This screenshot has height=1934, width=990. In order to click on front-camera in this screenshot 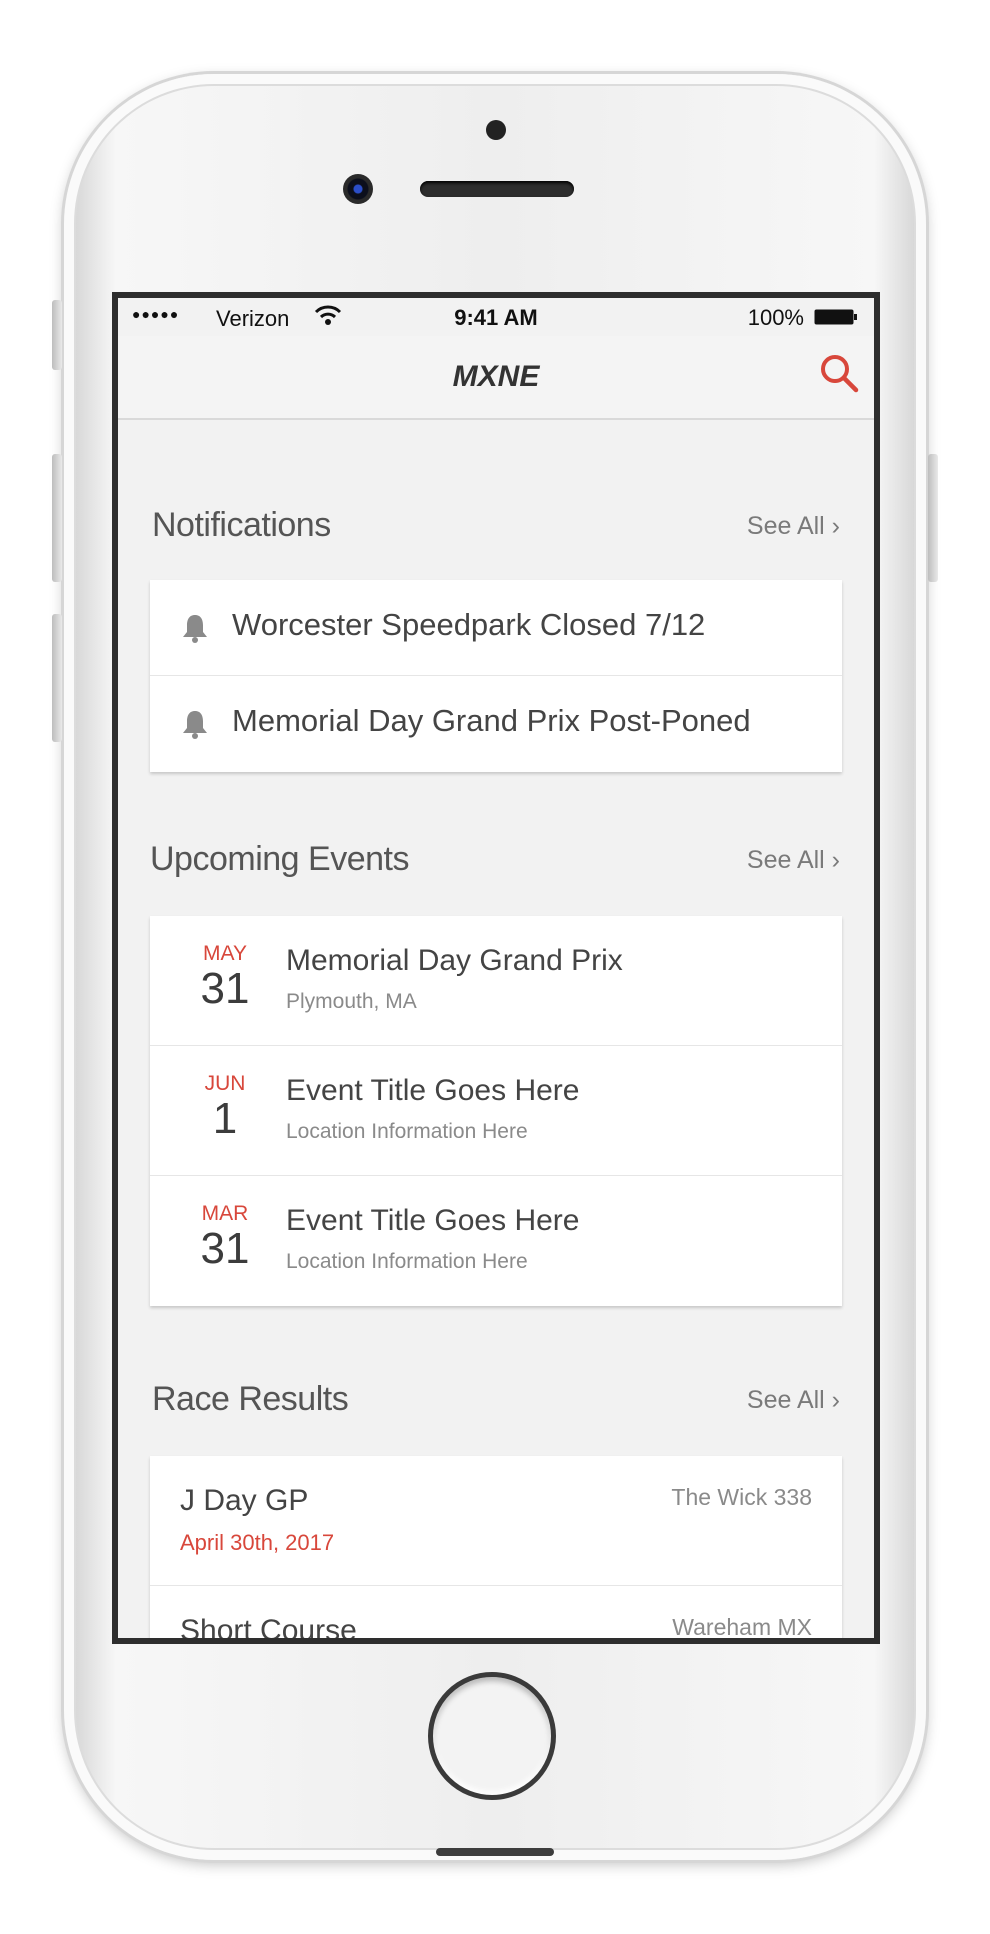, I will do `click(358, 189)`.